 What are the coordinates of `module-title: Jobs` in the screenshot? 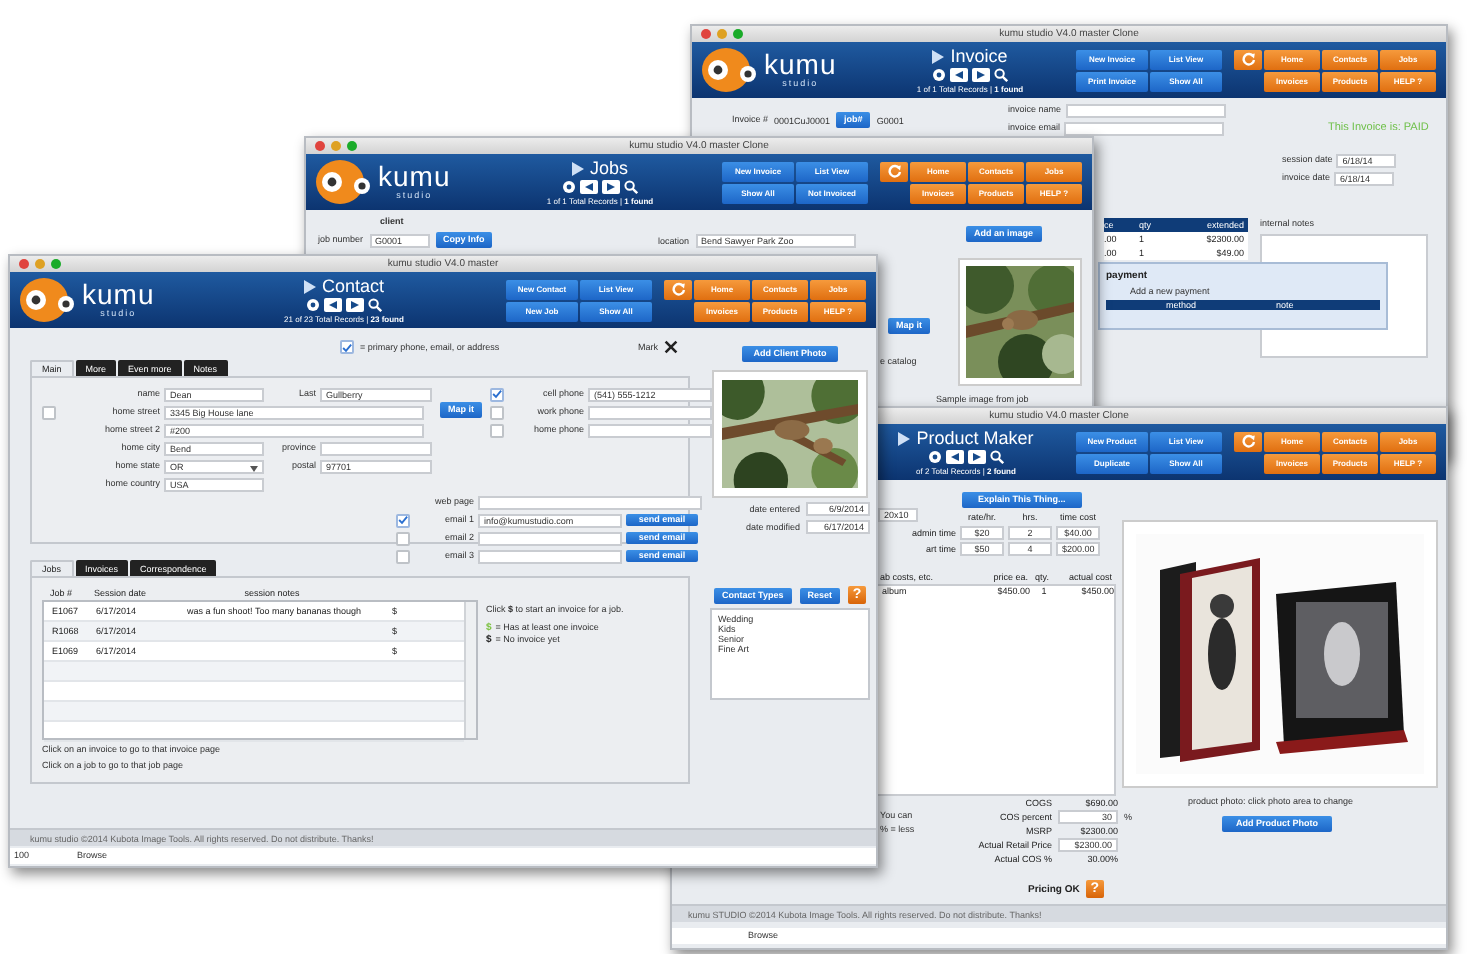 It's located at (608, 168).